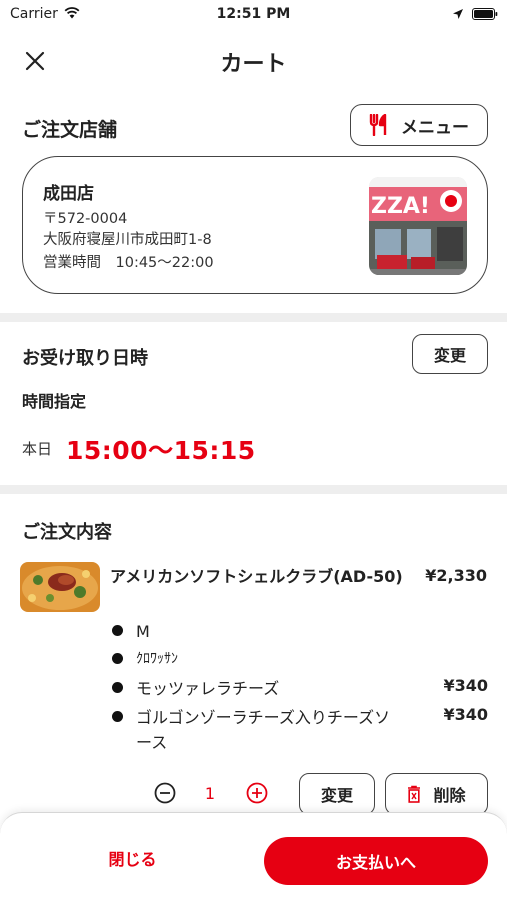 This screenshot has height=900, width=507. What do you see at coordinates (414, 794) in the screenshot?
I see `trash-icon` at bounding box center [414, 794].